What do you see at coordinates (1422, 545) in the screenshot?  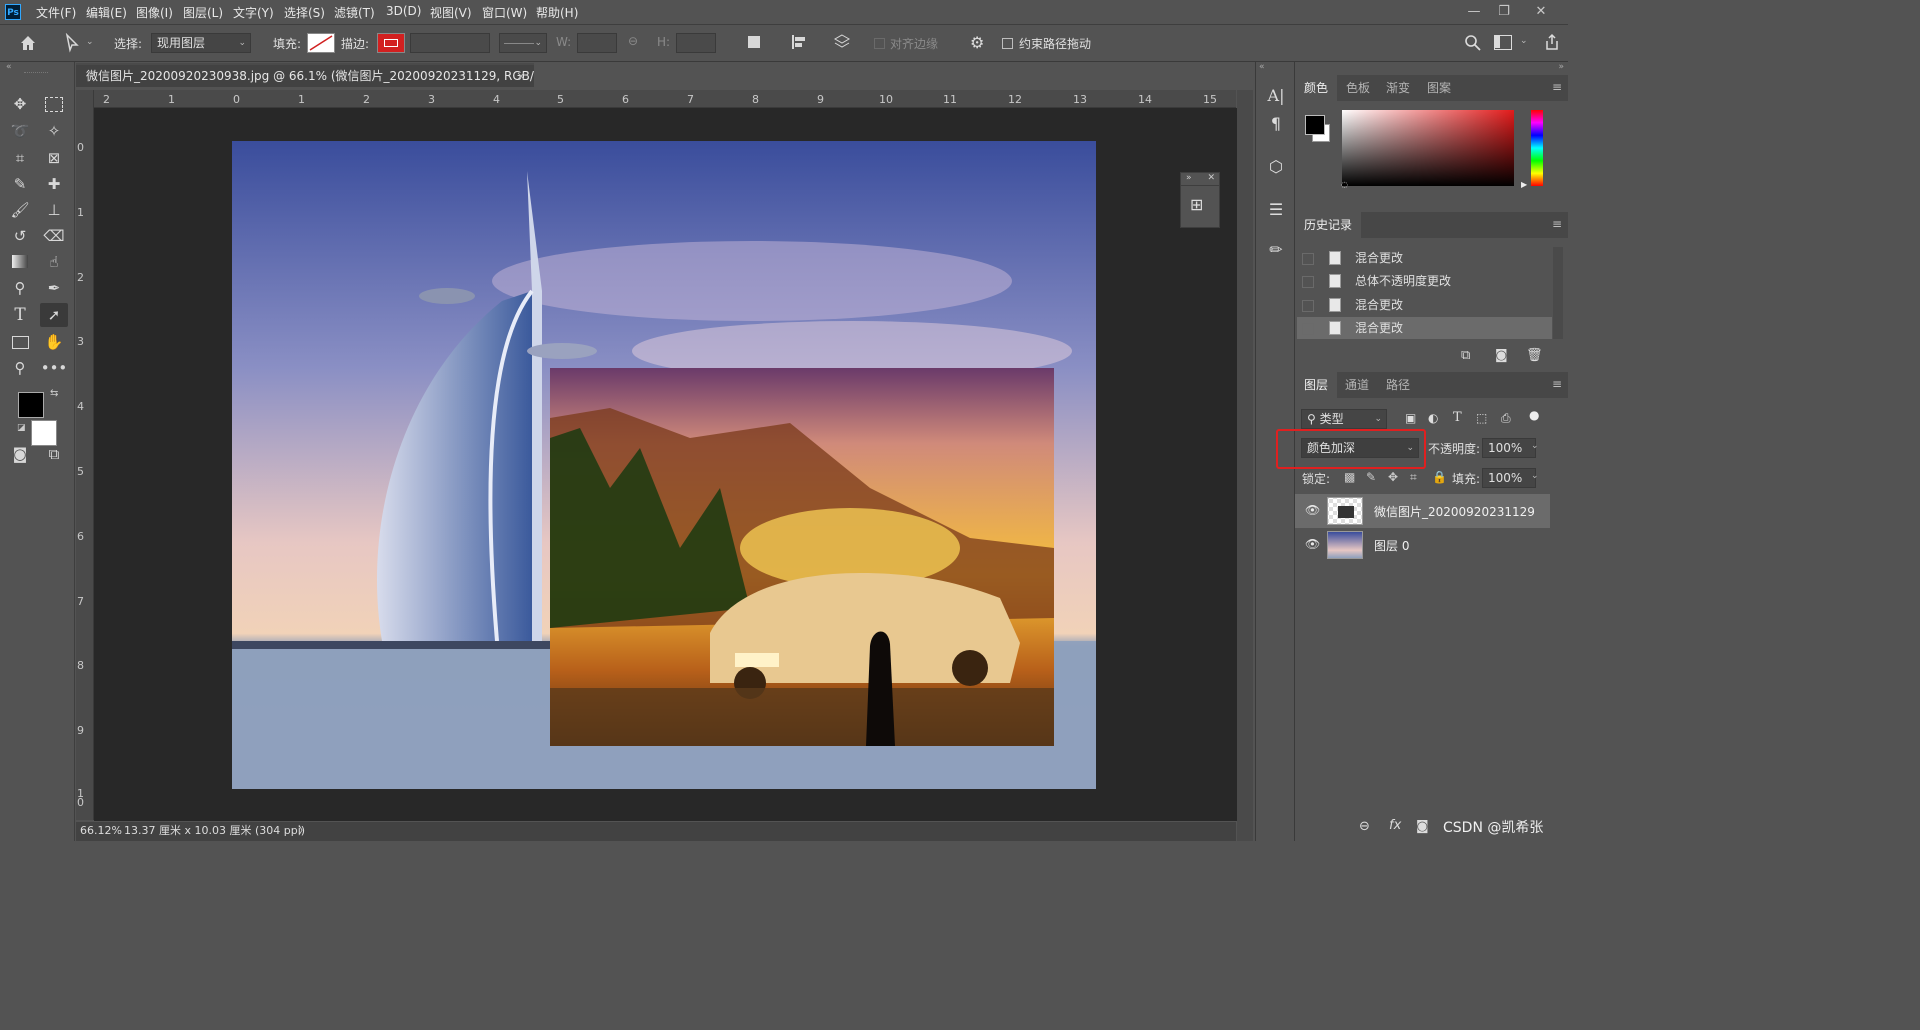 I see `layer-row: 👁 图层 0` at bounding box center [1422, 545].